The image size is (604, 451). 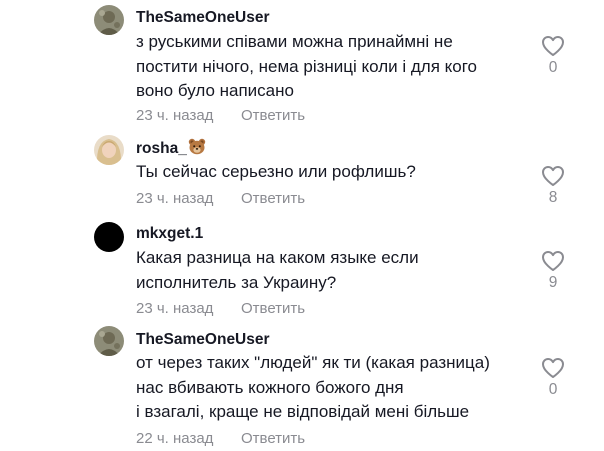 What do you see at coordinates (270, 387) in the screenshot?
I see `comment-text-line: нас вбивають кожного божого дня` at bounding box center [270, 387].